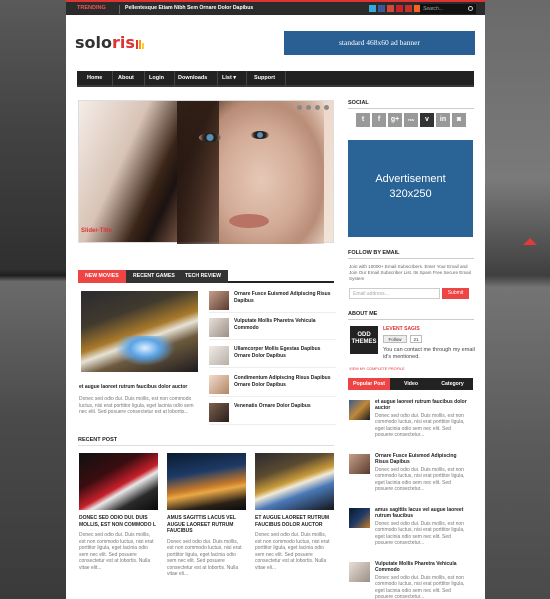 This screenshot has height=599, width=550. Describe the element at coordinates (210, 137) in the screenshot. I see `slider-image-eye` at that location.